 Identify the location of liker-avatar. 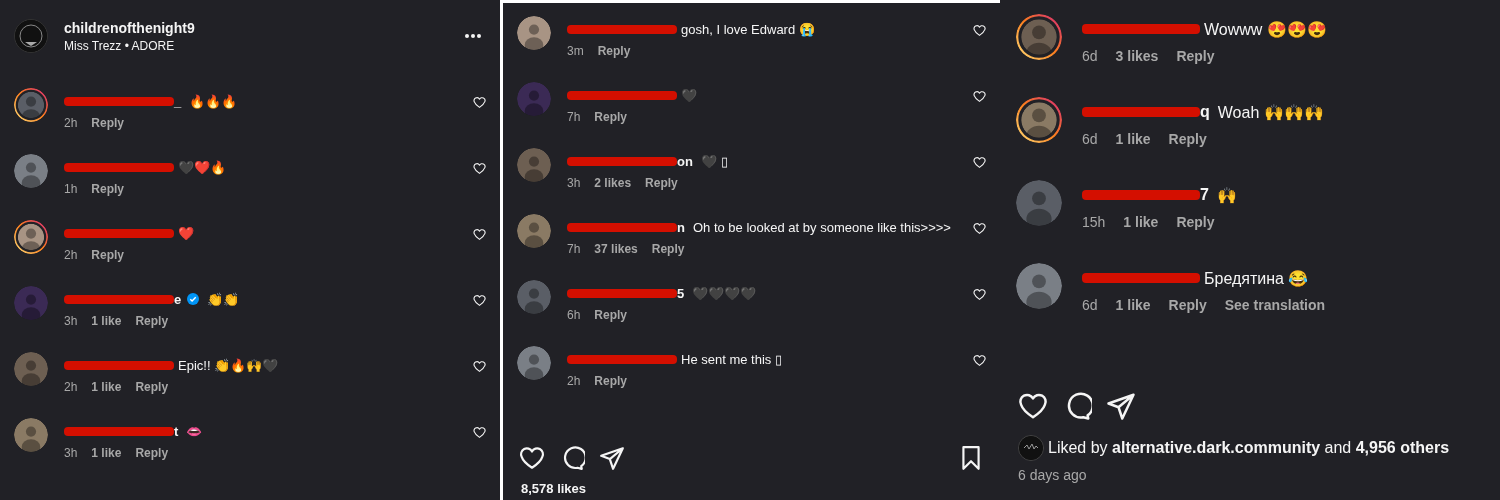
(1031, 448).